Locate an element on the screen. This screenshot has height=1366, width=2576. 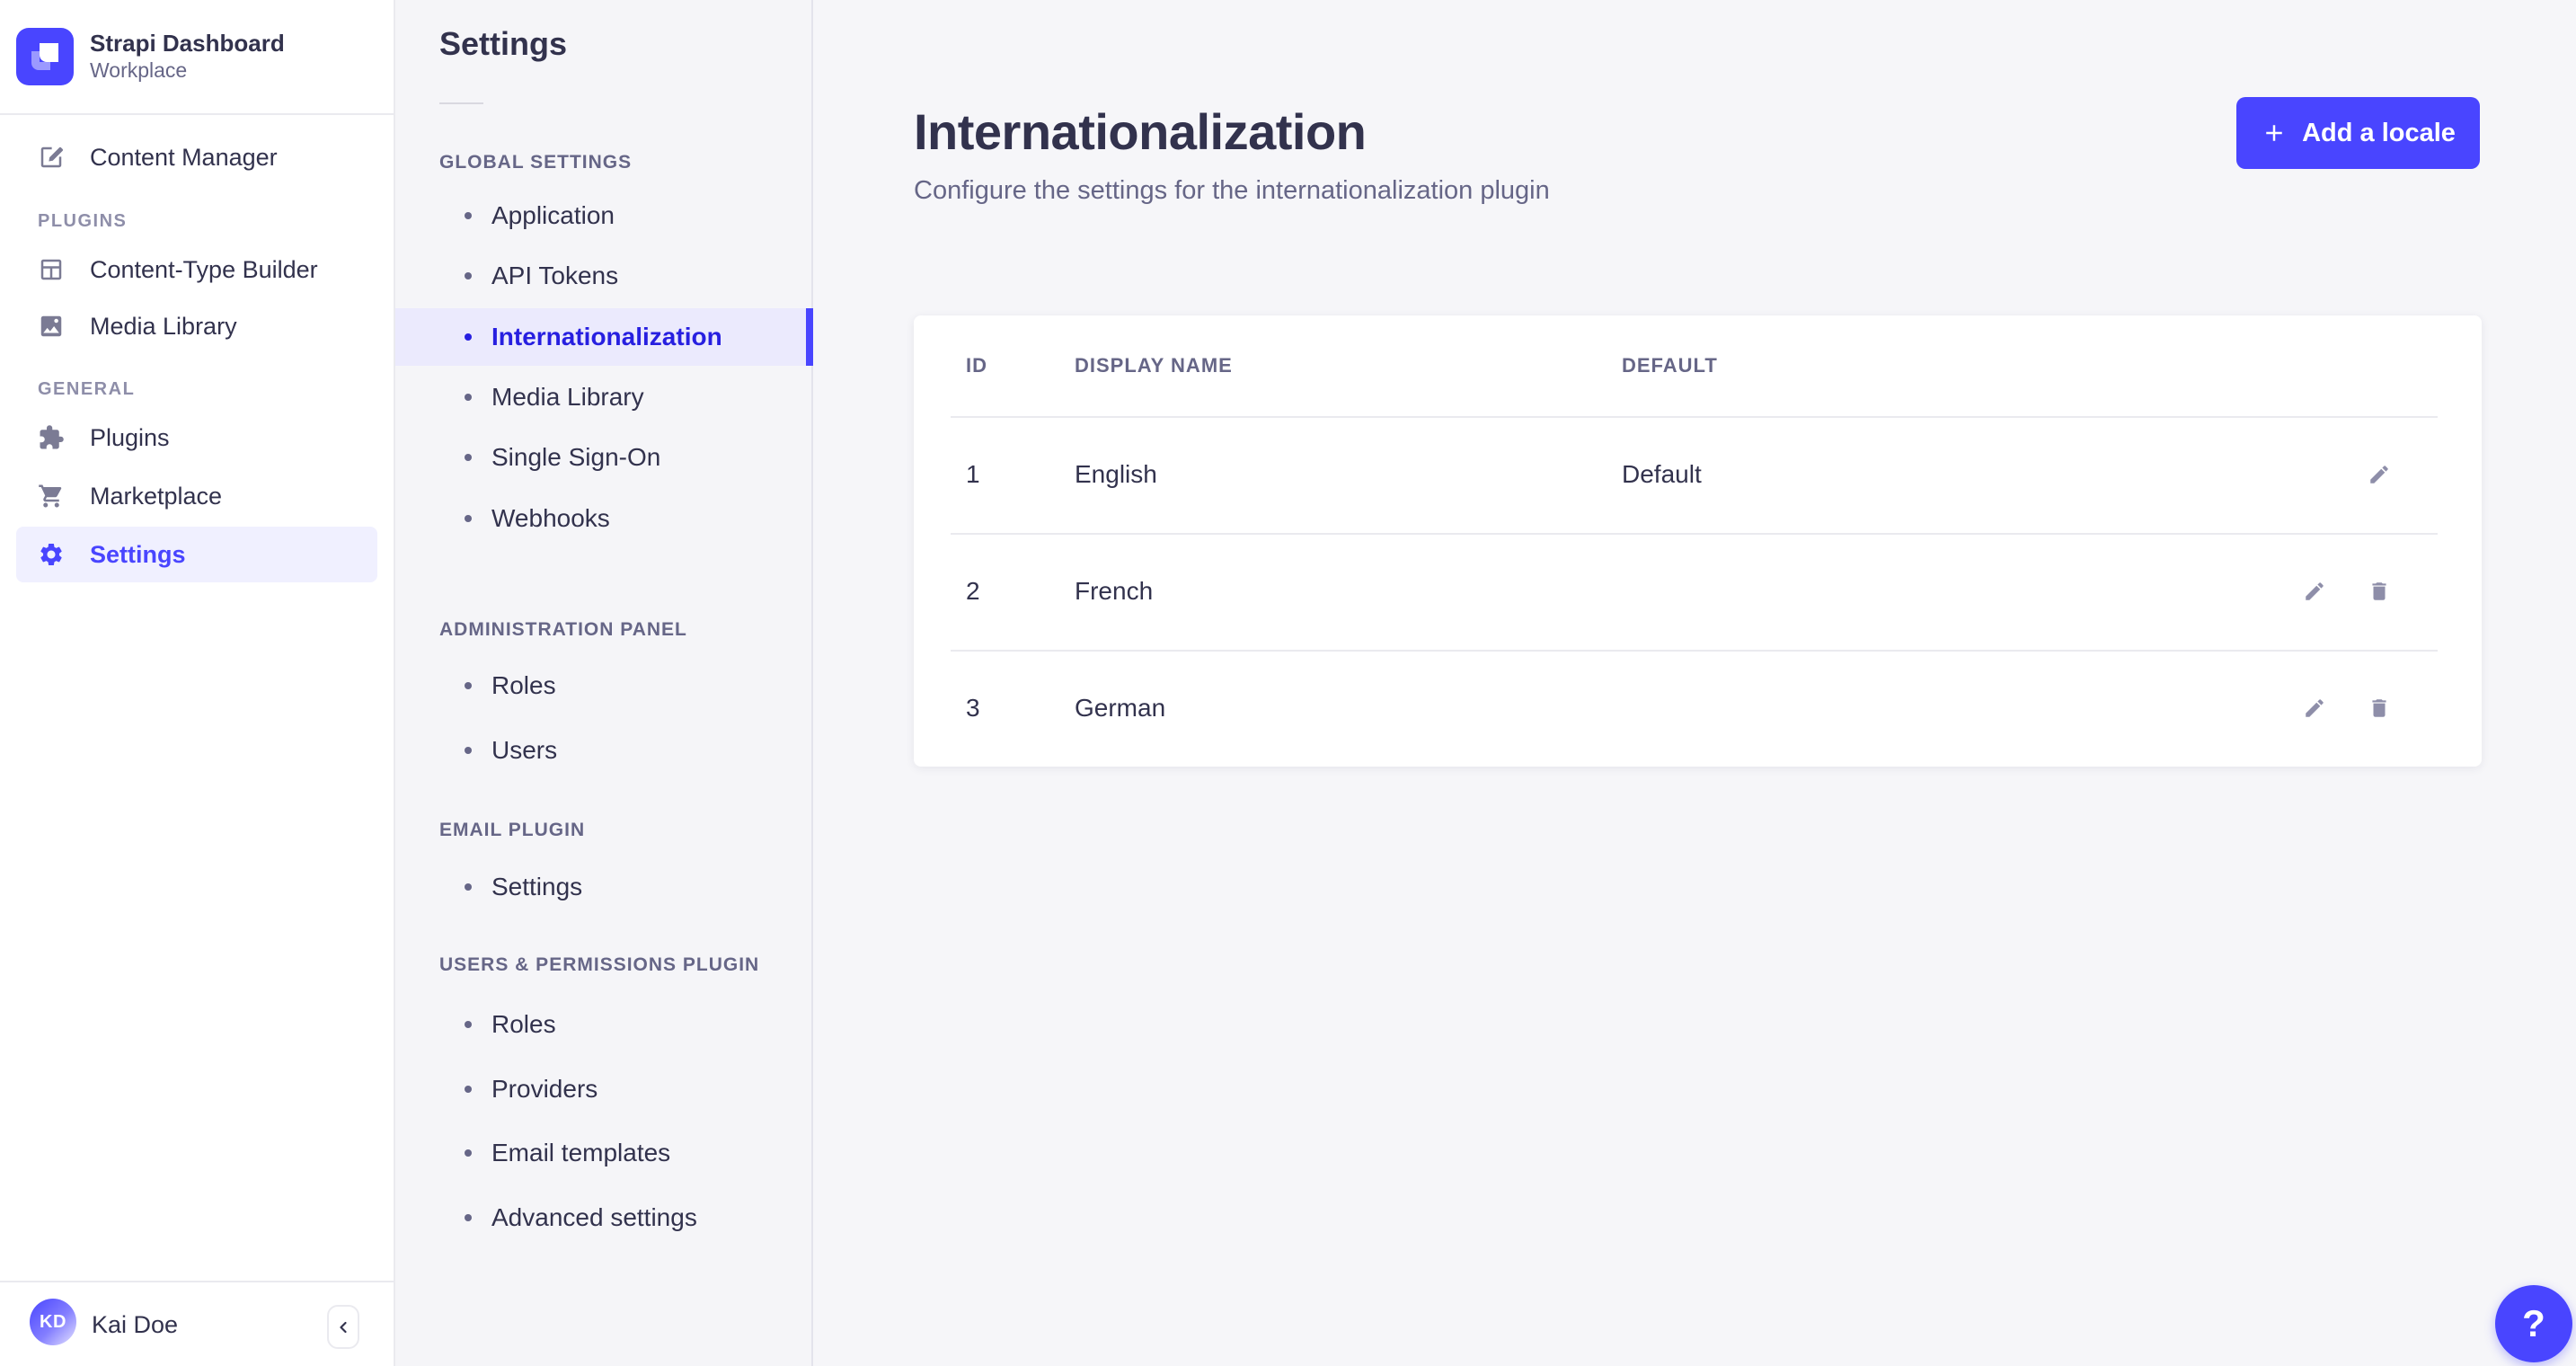
avatar-initials: KD is located at coordinates (53, 1321).